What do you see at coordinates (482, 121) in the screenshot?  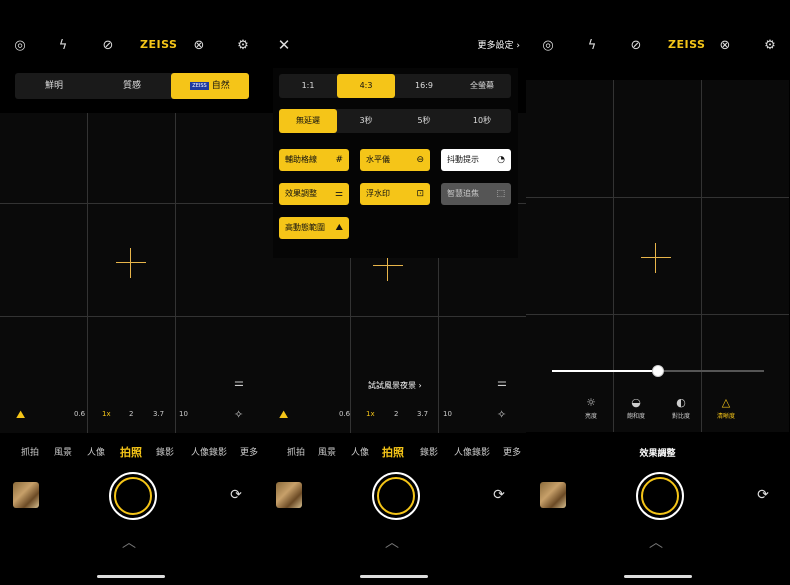 I see `timer-10s: 10秒` at bounding box center [482, 121].